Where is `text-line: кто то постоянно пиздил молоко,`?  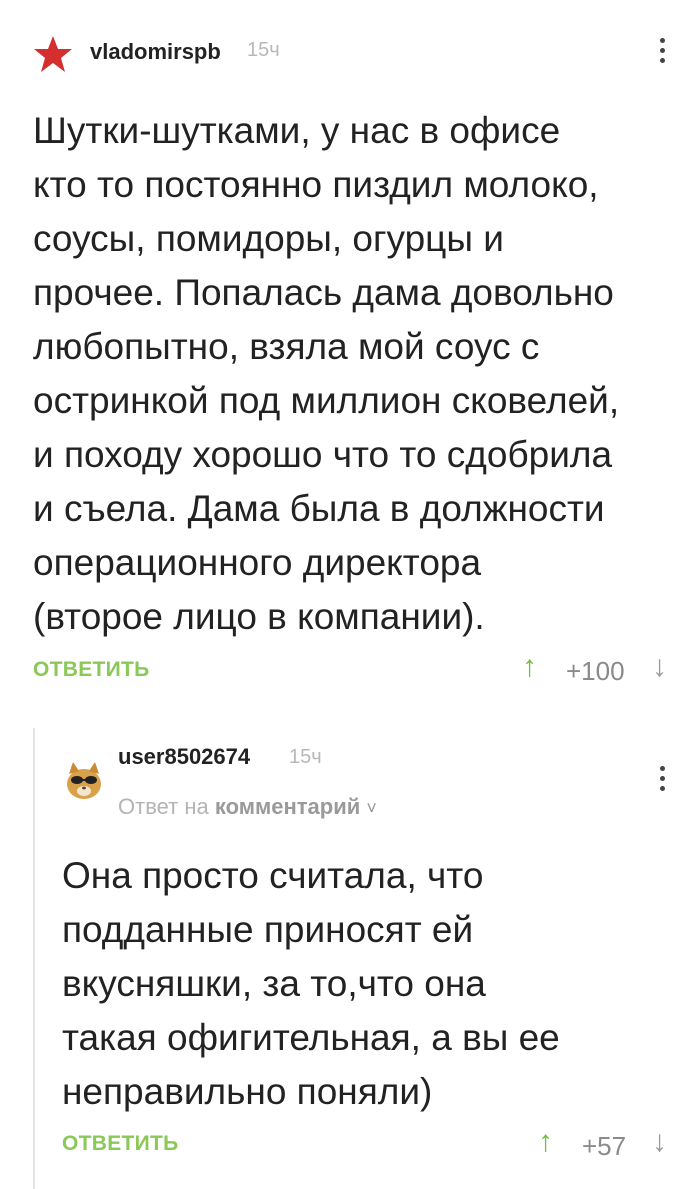
text-line: кто то постоянно пиздил молоко, is located at coordinates (316, 184).